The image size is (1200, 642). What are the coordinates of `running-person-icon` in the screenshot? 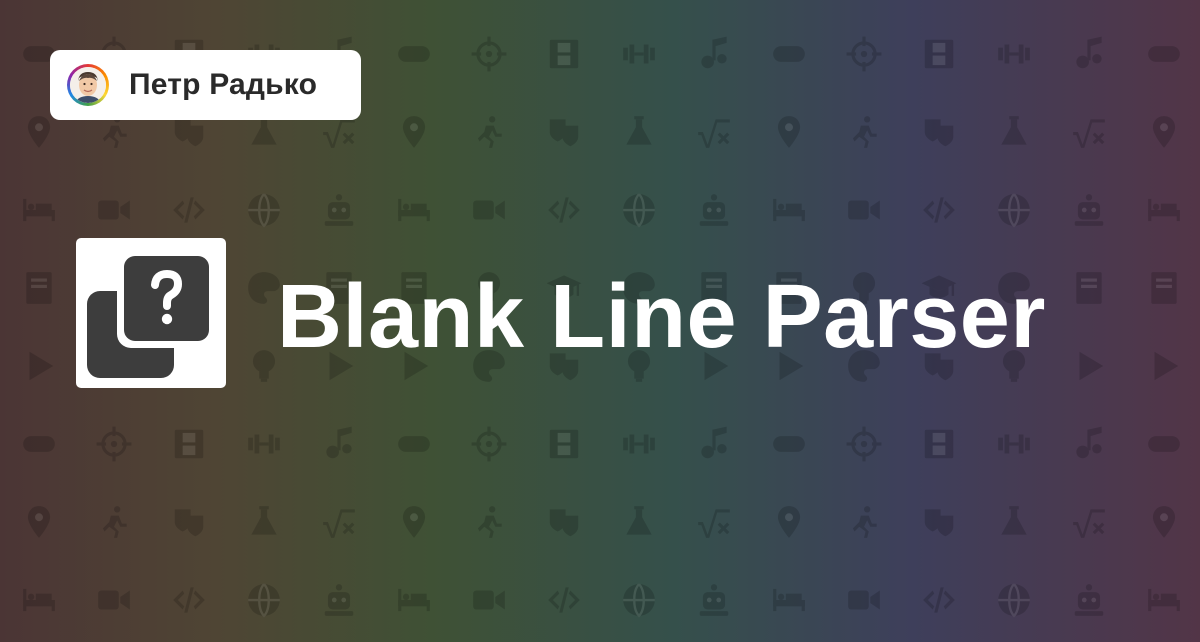 It's located at (489, 522).